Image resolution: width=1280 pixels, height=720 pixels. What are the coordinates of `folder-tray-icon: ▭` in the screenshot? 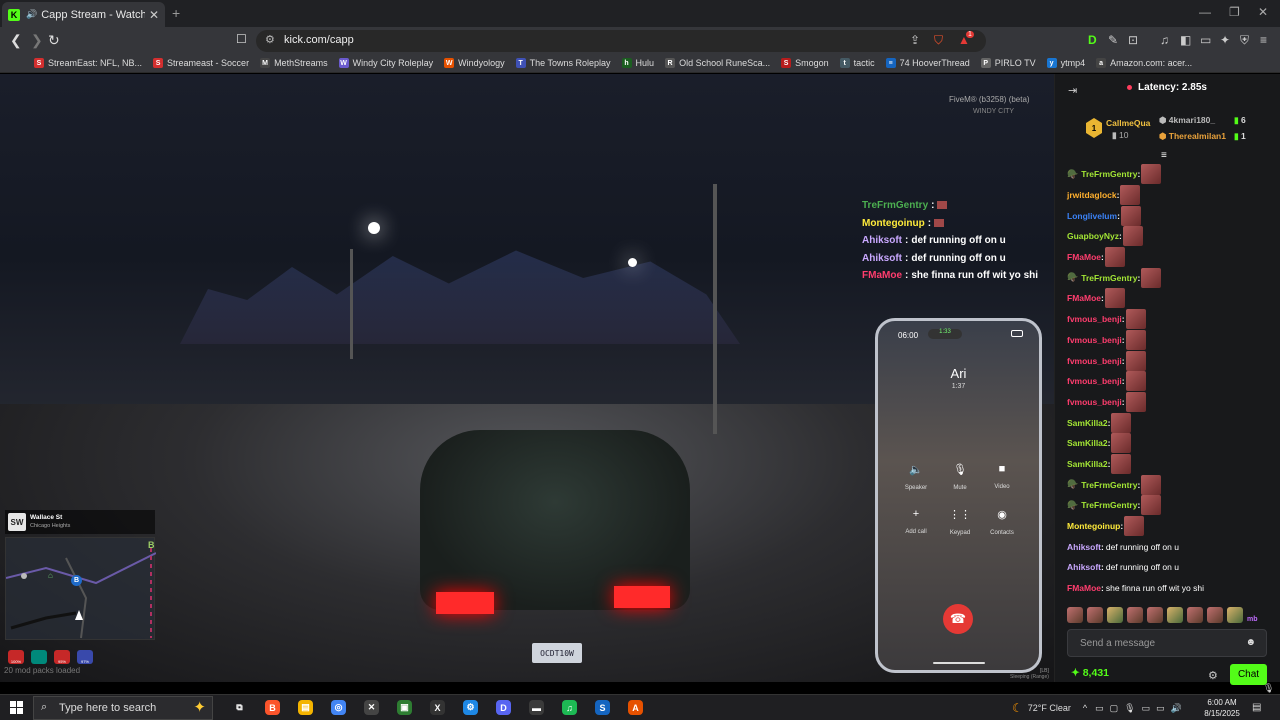 It's located at (1099, 708).